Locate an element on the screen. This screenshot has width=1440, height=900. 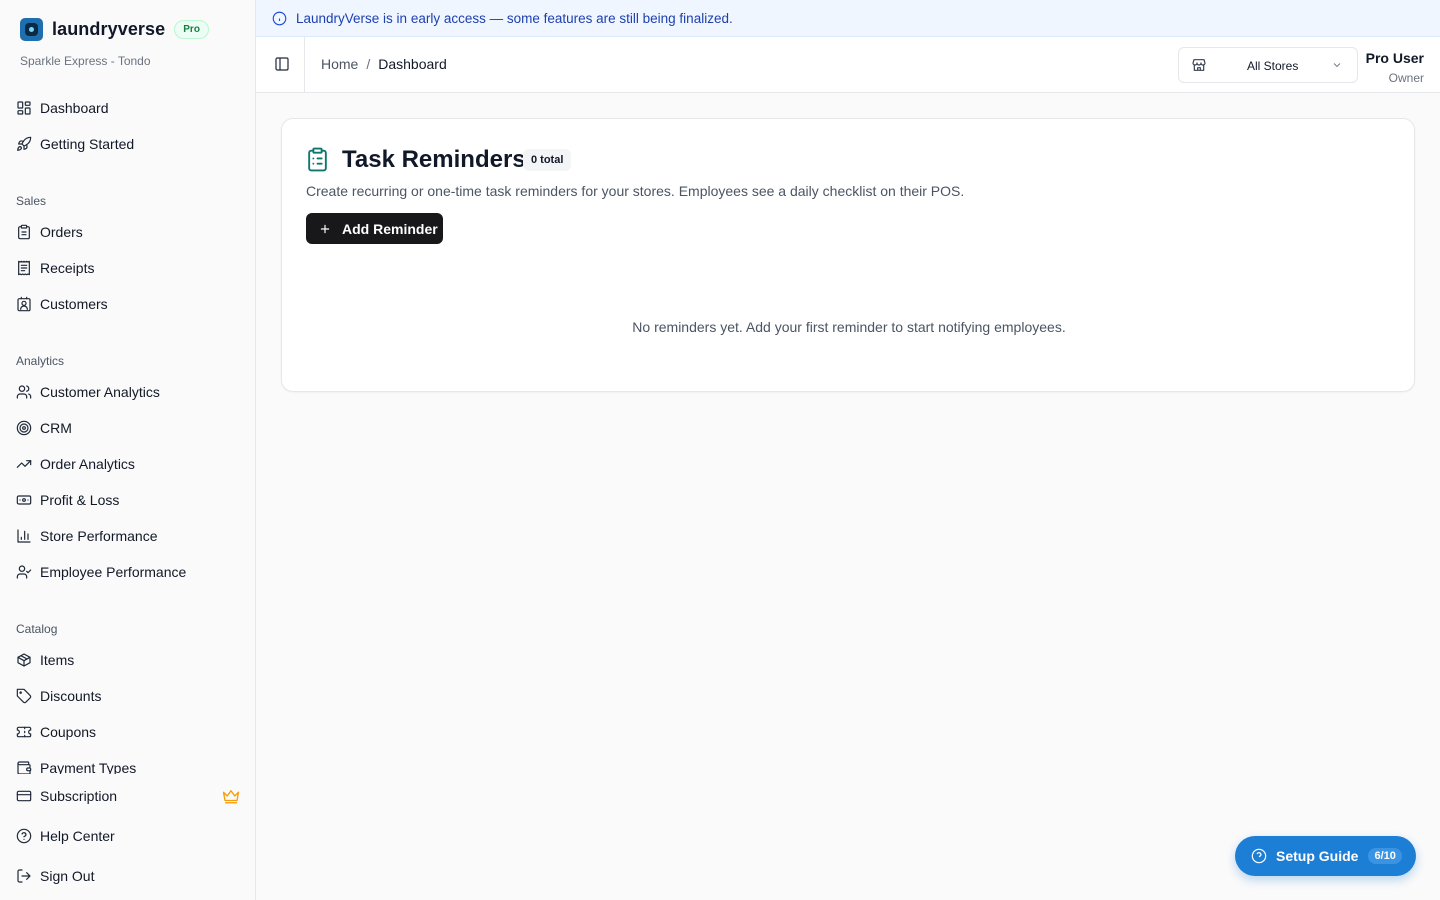
sidebar-section-sales: Sales is located at coordinates (31, 201).